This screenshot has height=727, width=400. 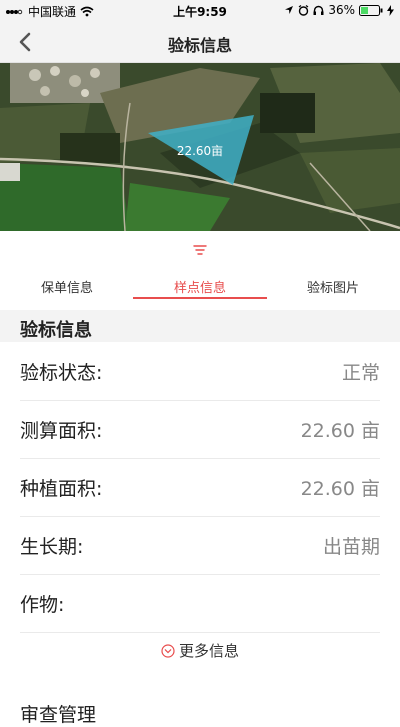 I want to click on tab-inspection-images: 验标图片, so click(x=333, y=286).